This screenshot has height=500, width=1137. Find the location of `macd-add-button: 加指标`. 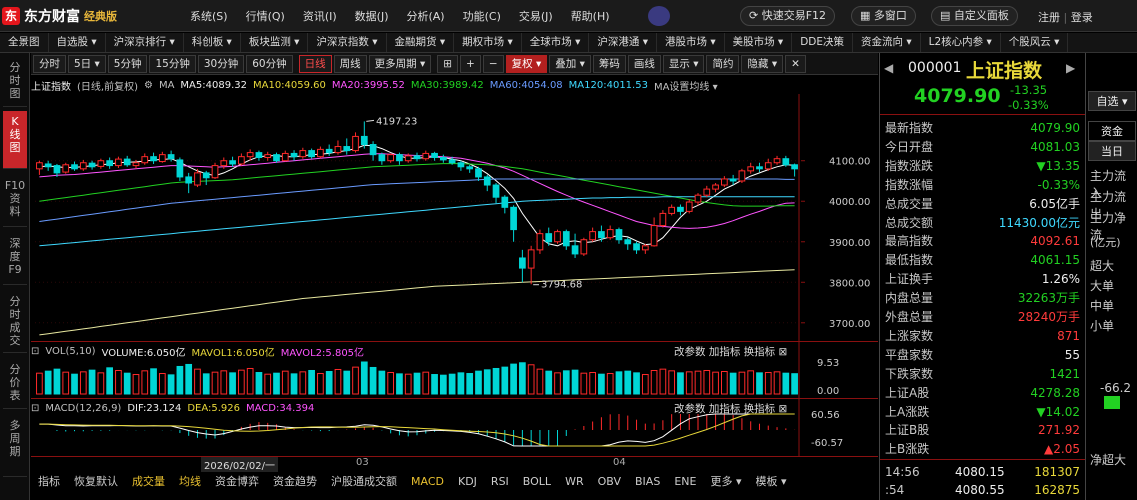

macd-add-button: 加指标 is located at coordinates (725, 409).